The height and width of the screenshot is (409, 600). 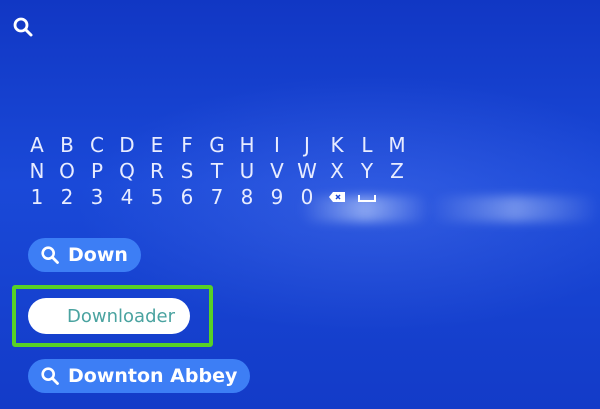 What do you see at coordinates (515, 209) in the screenshot?
I see `screen-glare` at bounding box center [515, 209].